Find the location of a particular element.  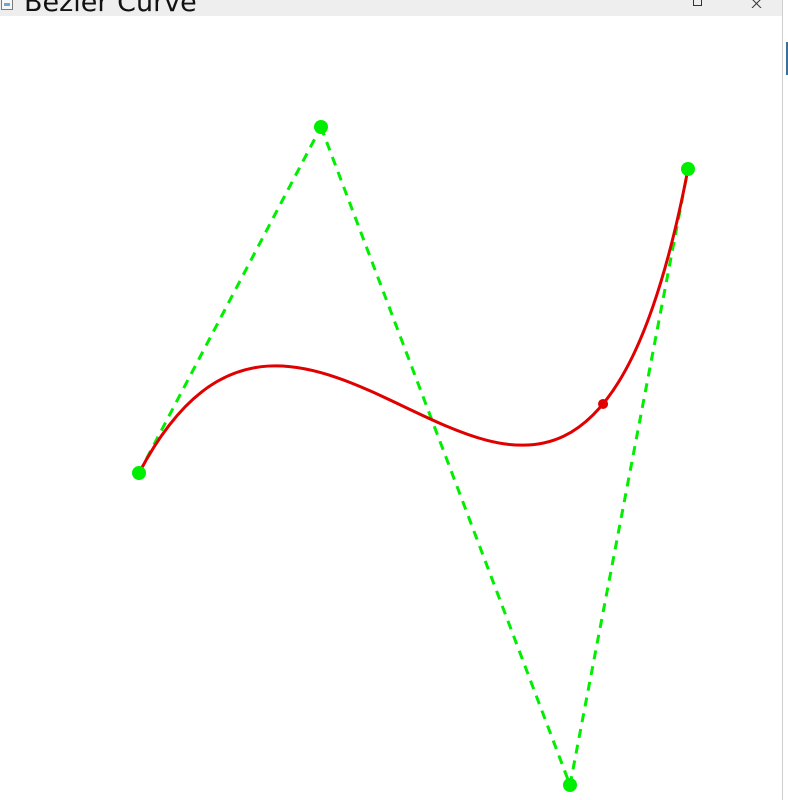

curve-position-marker is located at coordinates (603, 403).